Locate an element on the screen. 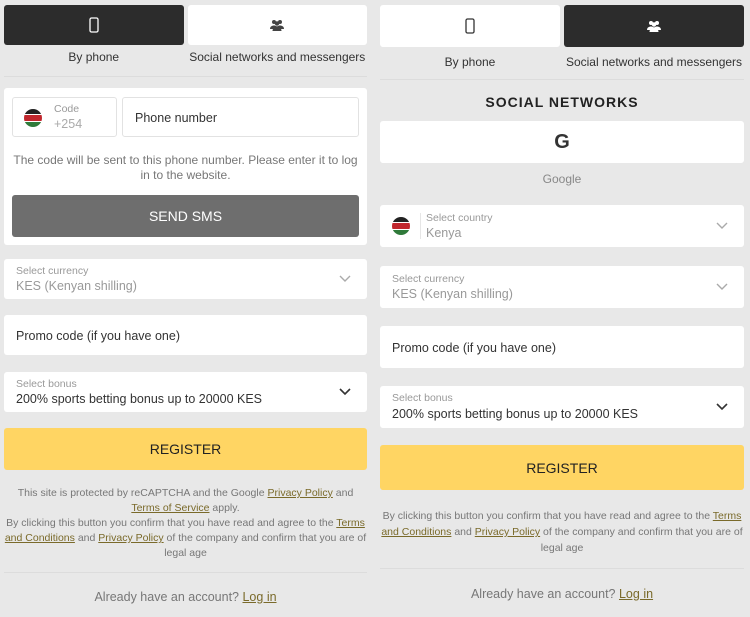  country-value: Kenya is located at coordinates (444, 233).